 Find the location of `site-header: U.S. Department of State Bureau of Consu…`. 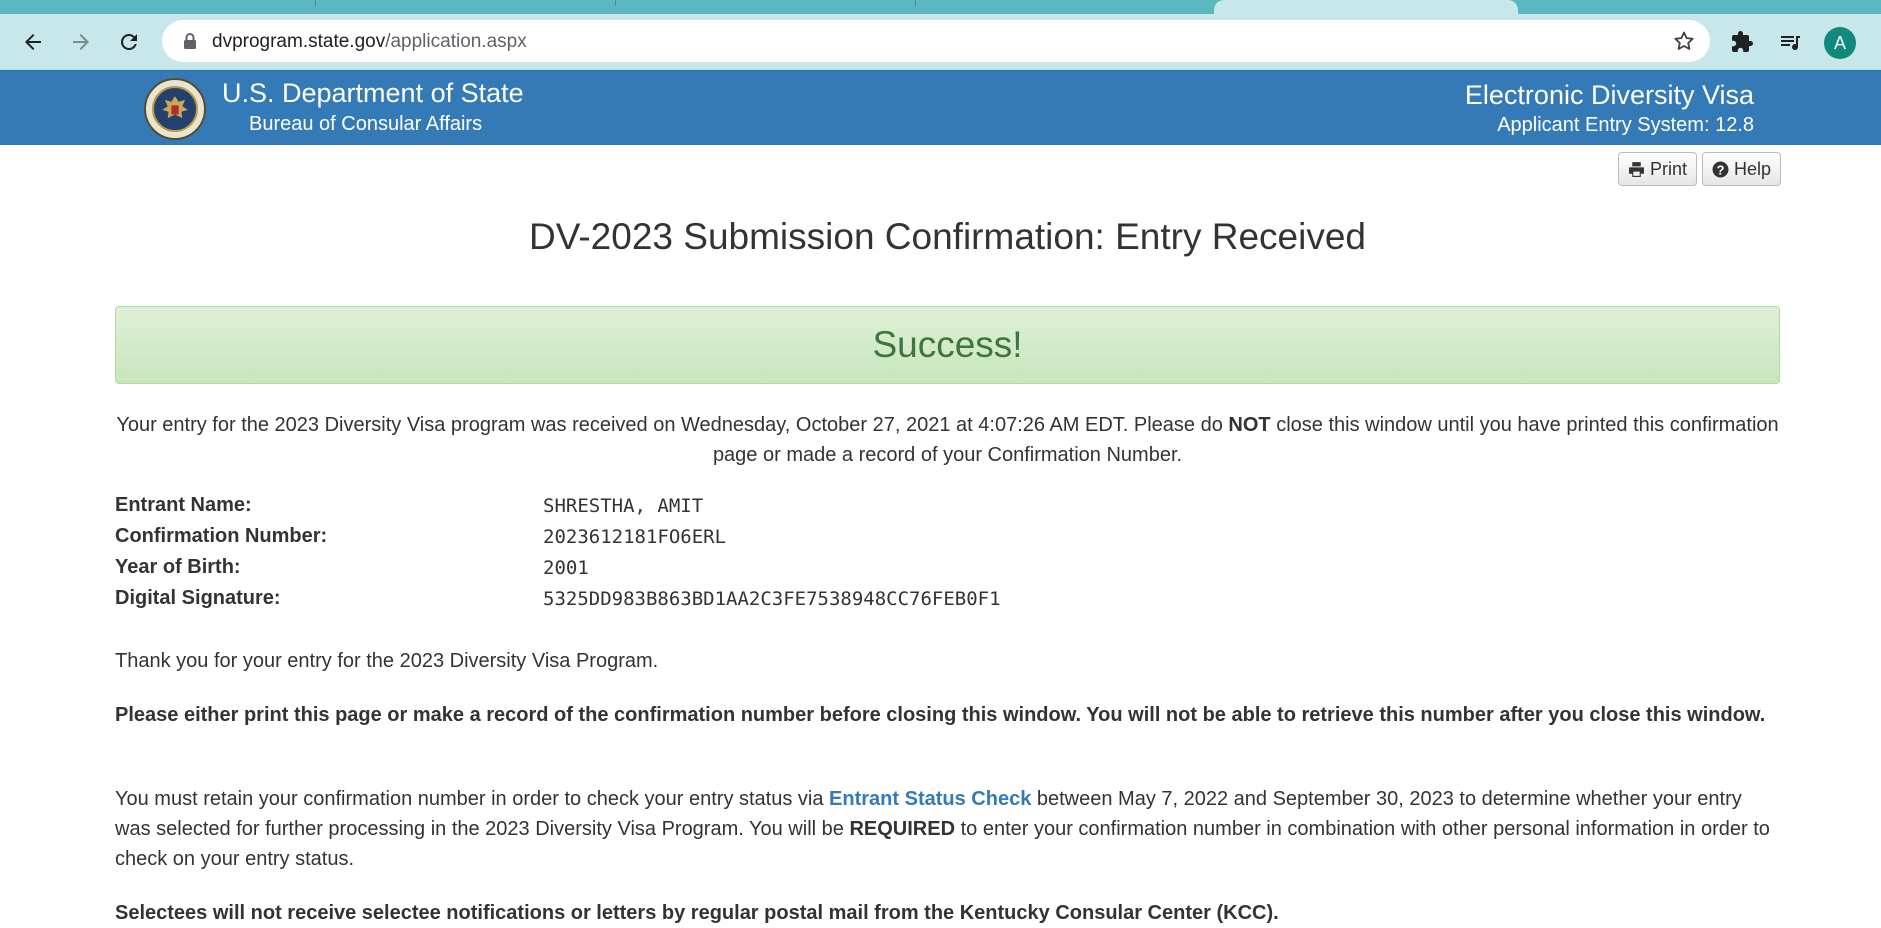

site-header: U.S. Department of State Bureau of Consu… is located at coordinates (940, 107).